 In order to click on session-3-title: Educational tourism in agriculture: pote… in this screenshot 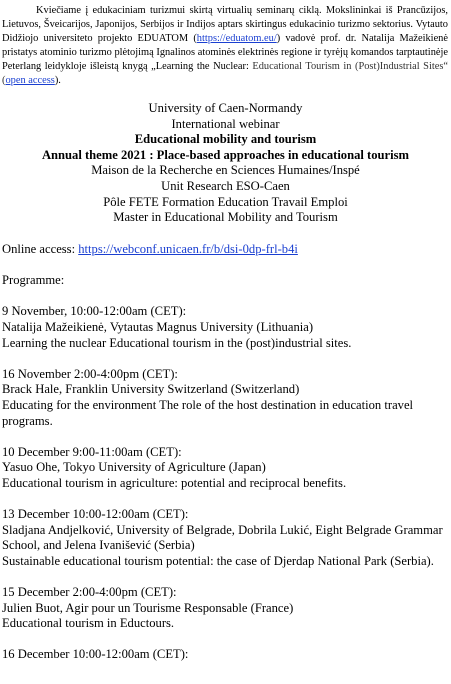, I will do `click(174, 482)`.